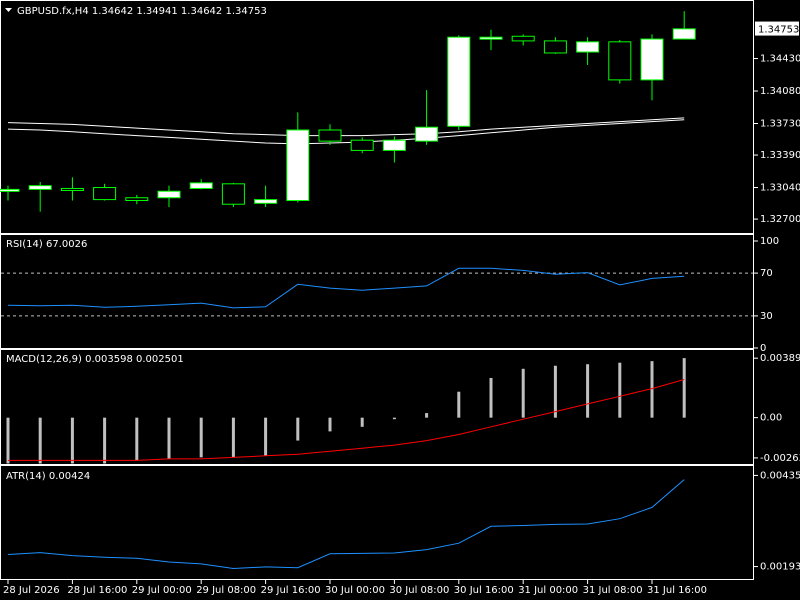  I want to click on rsi-layer, so click(377, 292).